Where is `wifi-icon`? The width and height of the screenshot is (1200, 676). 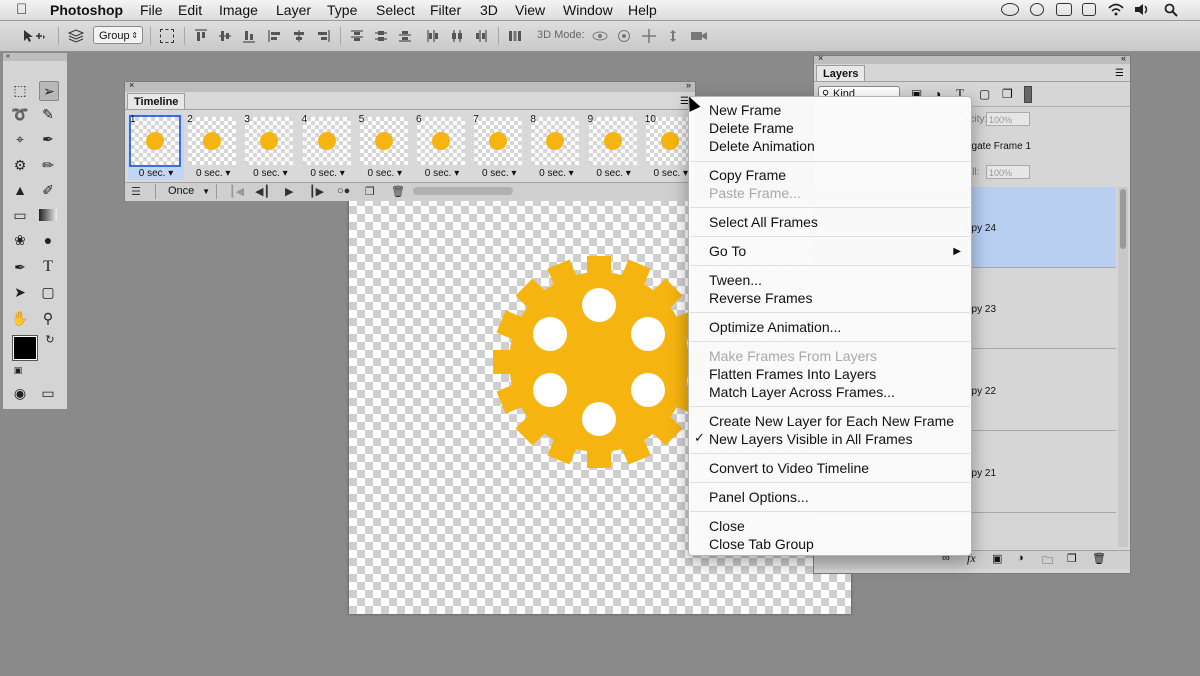
wifi-icon is located at coordinates (1116, 9).